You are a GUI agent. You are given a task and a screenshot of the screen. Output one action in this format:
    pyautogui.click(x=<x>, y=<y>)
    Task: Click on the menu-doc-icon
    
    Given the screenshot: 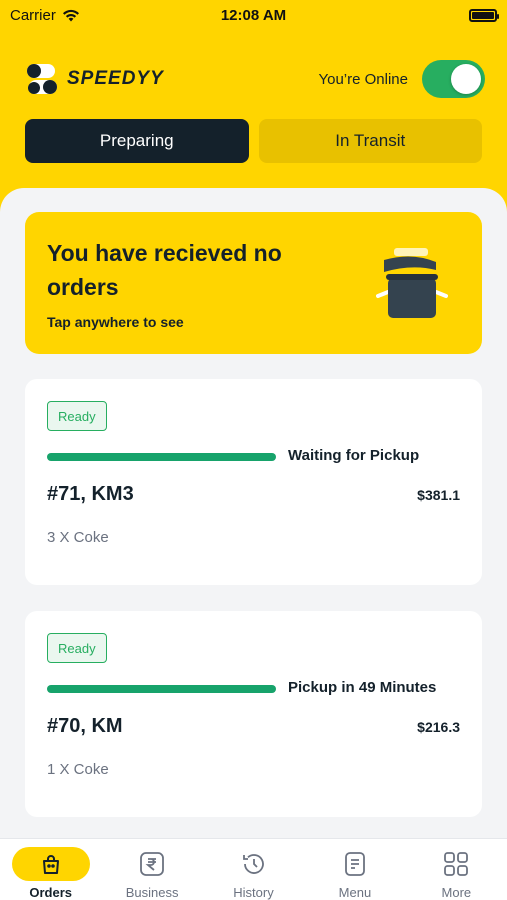 What is the action you would take?
    pyautogui.click(x=355, y=864)
    